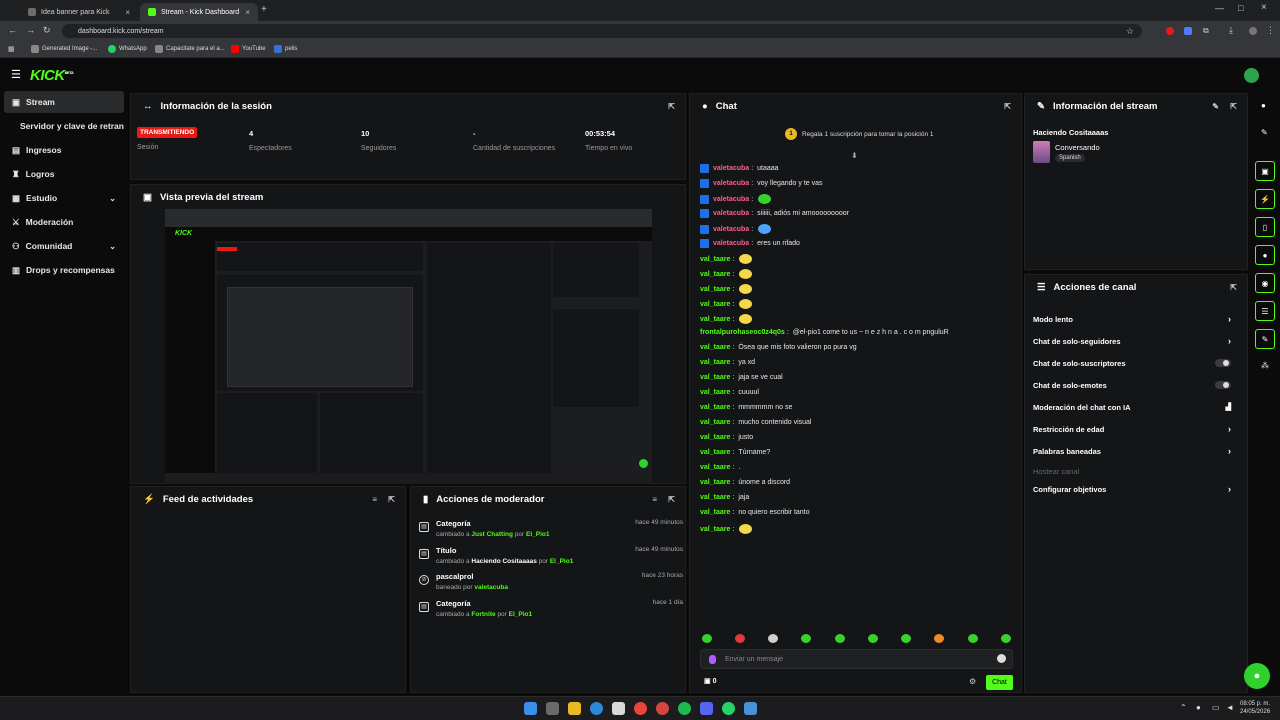  Describe the element at coordinates (1183, 707) in the screenshot. I see `tray-chevron-icon: ⌃` at that location.